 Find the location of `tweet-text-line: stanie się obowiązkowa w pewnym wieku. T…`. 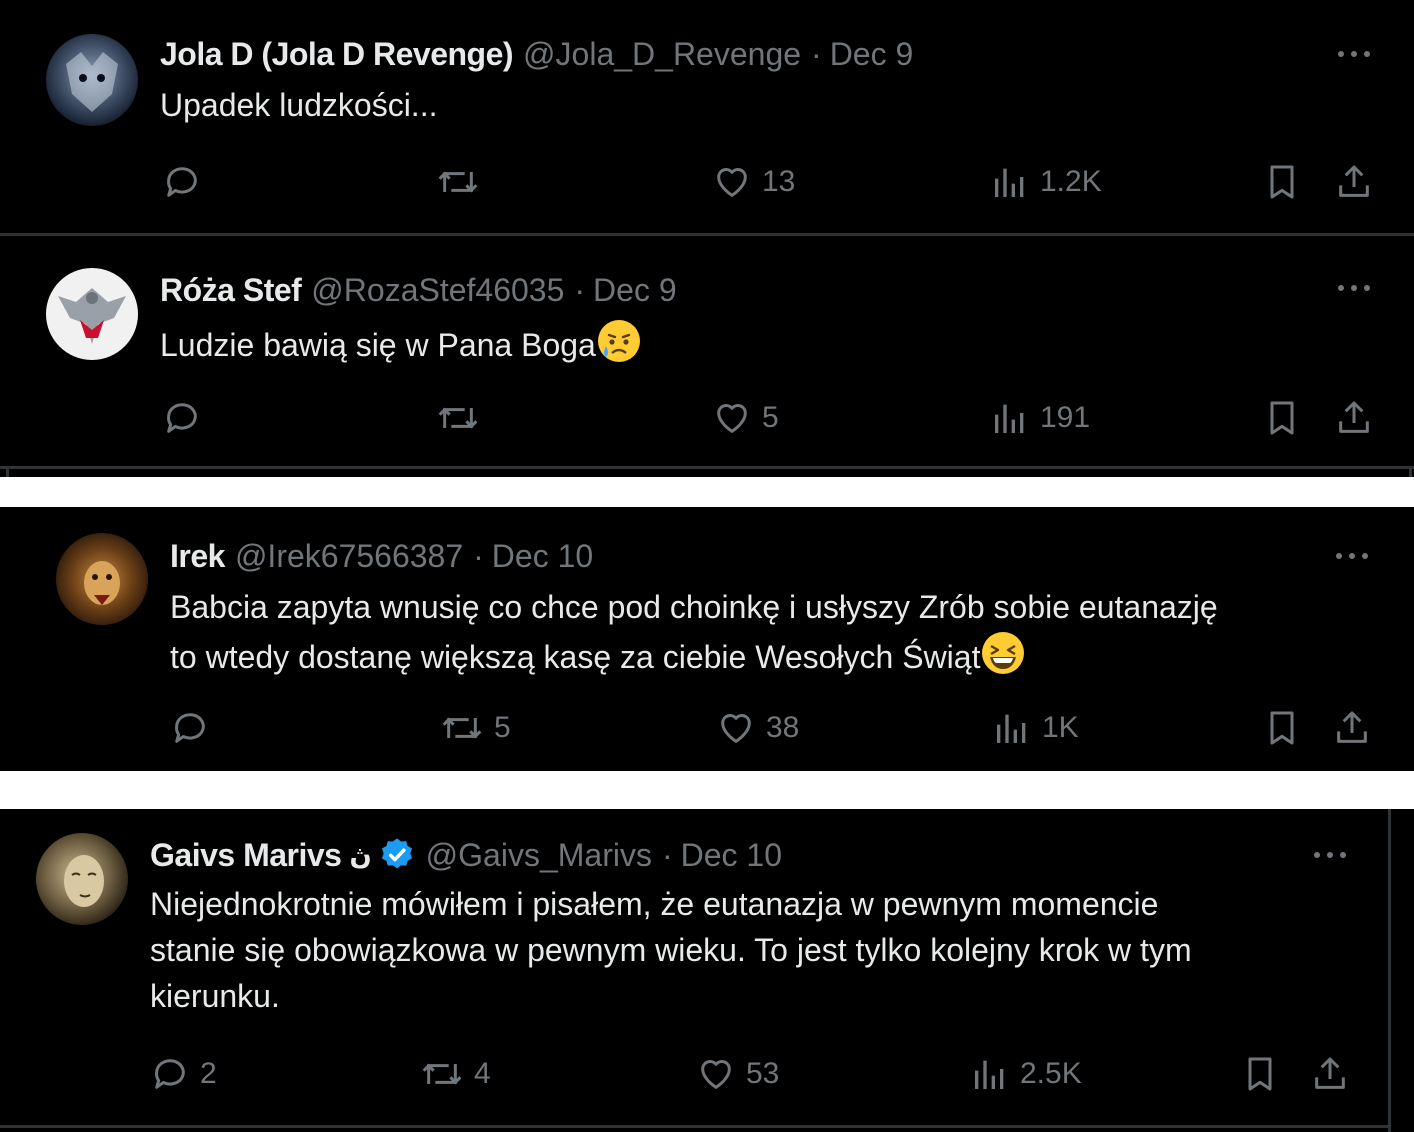

tweet-text-line: stanie się obowiązkowa w pewnym wieku. T… is located at coordinates (671, 950).